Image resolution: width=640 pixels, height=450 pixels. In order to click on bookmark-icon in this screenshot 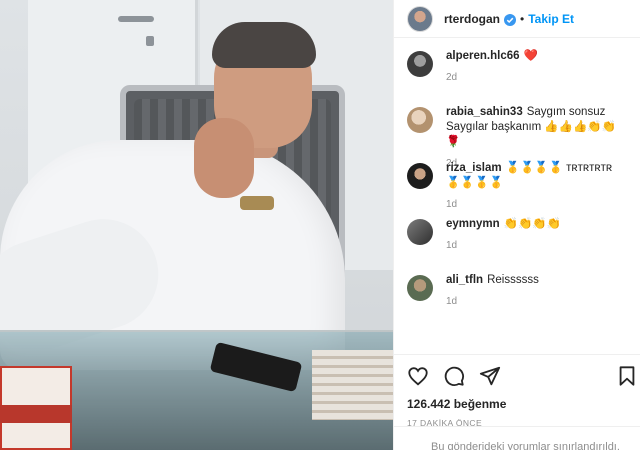, I will do `click(627, 376)`.